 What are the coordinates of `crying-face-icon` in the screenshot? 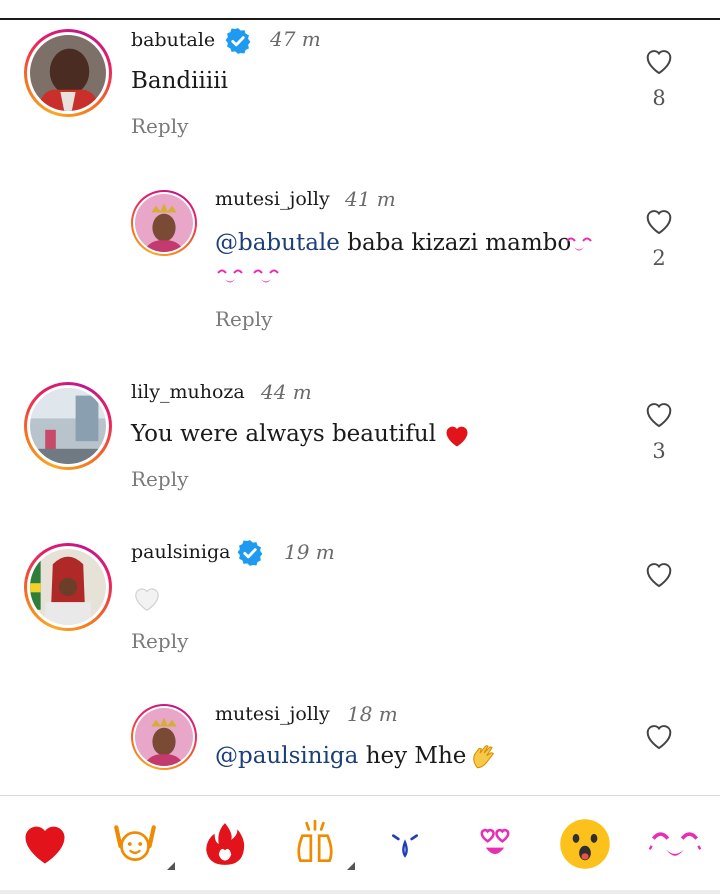 It's located at (405, 845).